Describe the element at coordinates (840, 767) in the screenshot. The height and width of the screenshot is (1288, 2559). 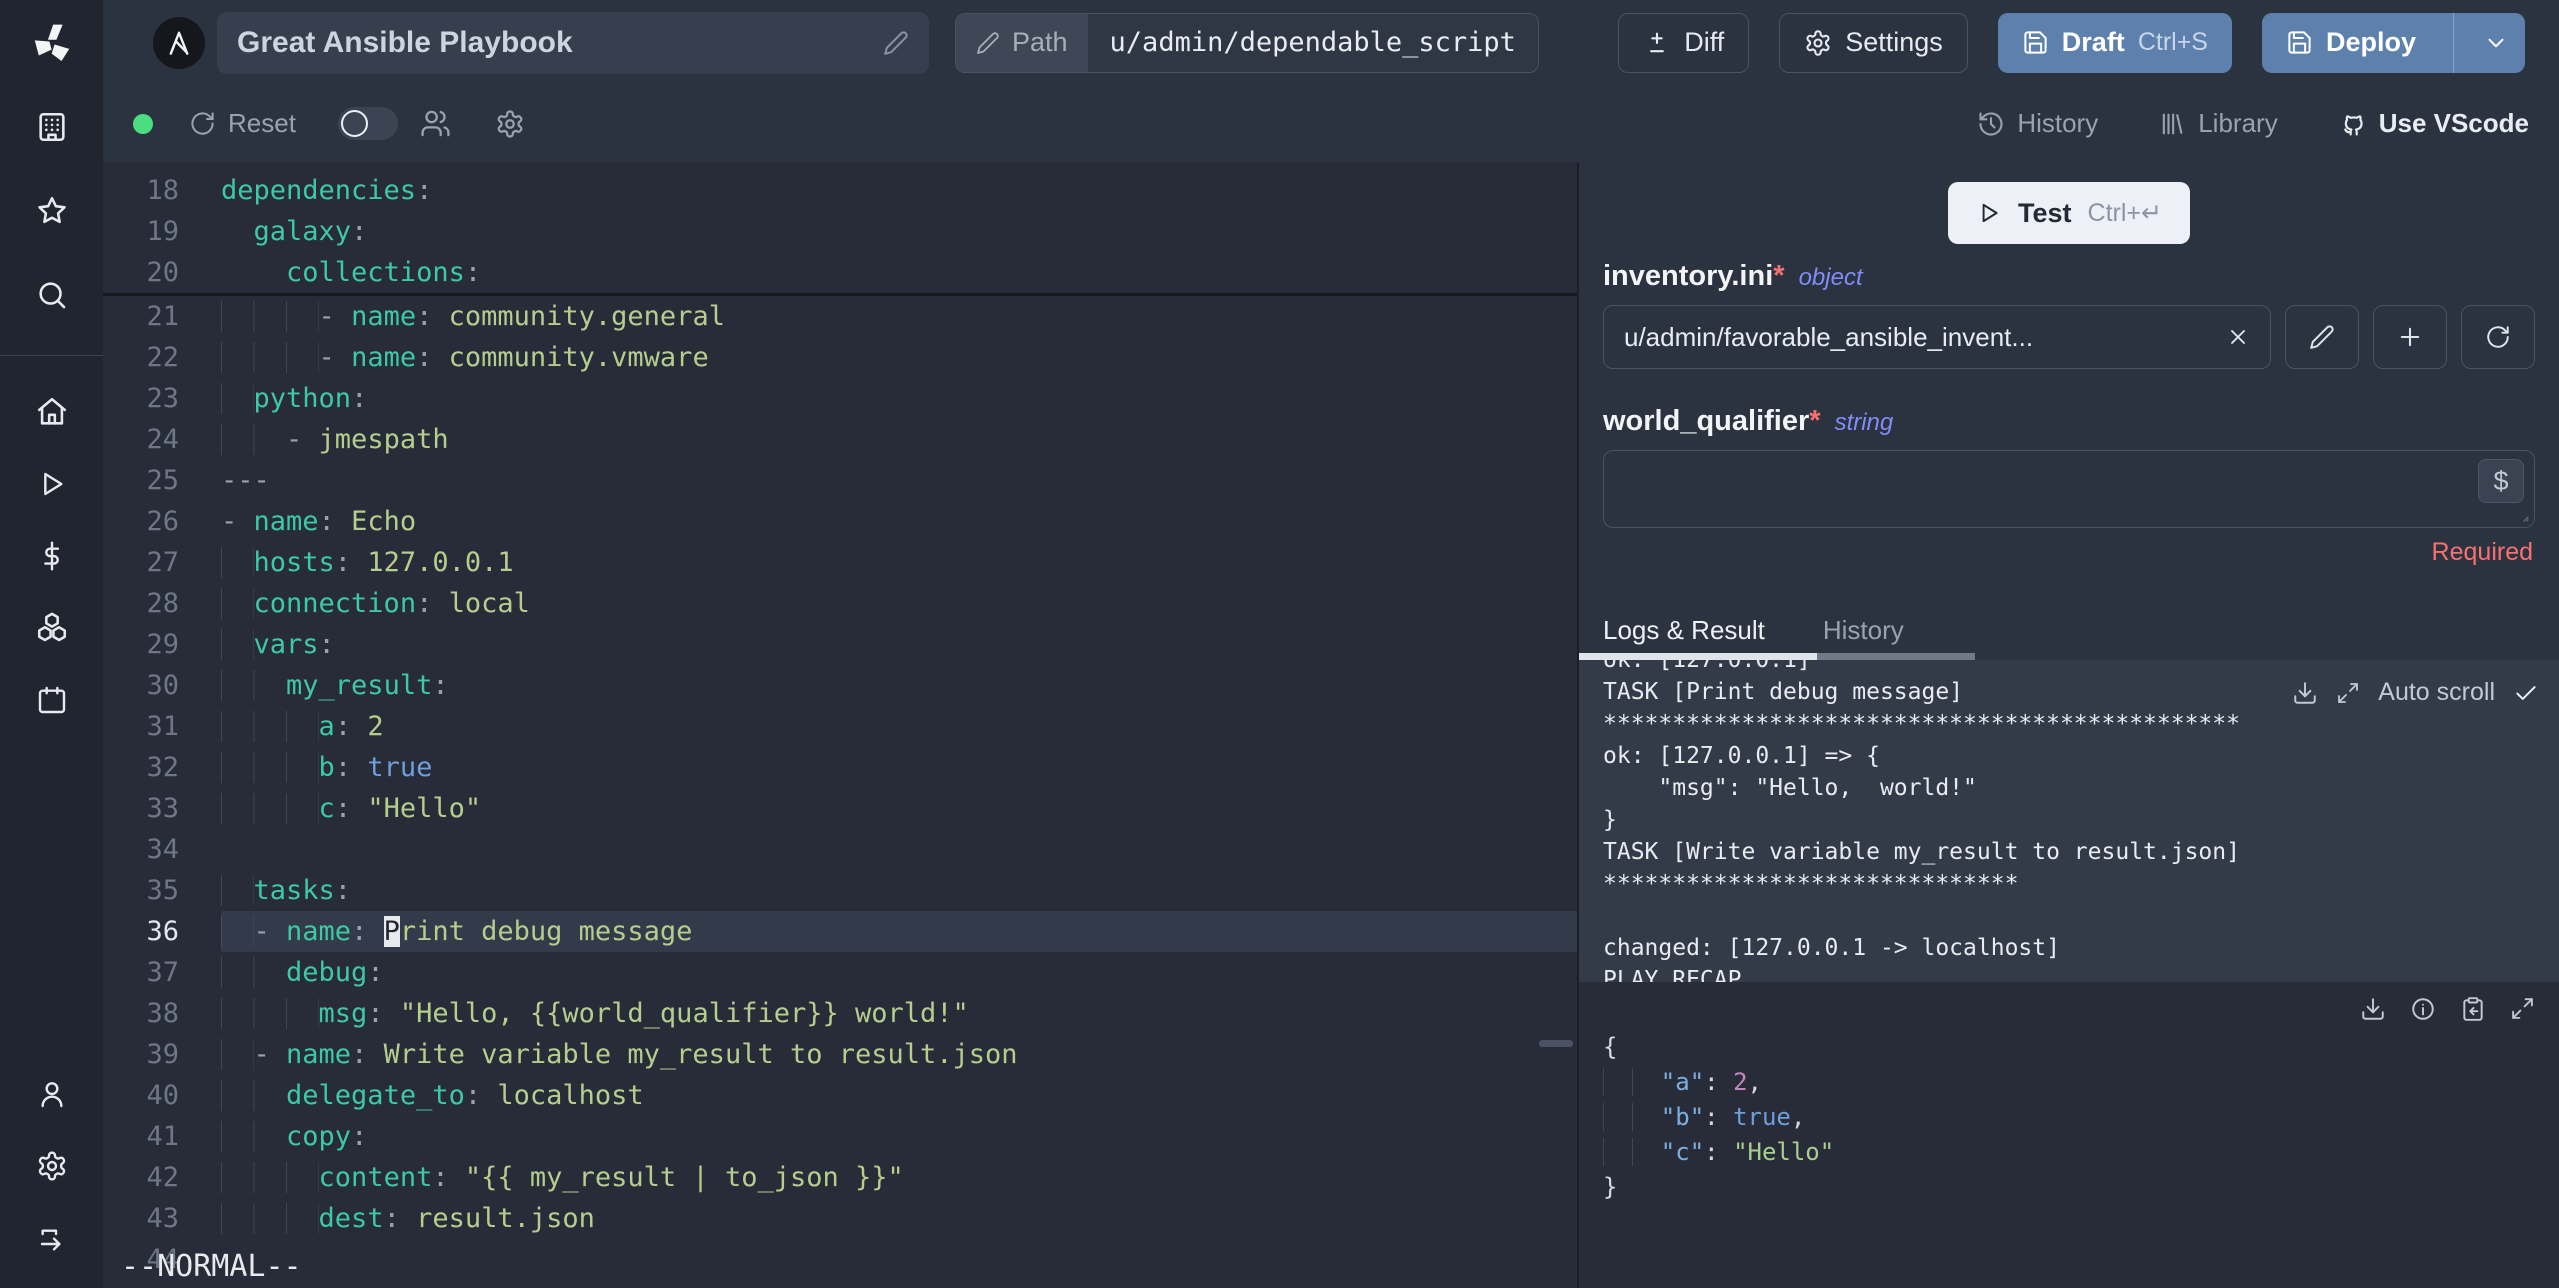
I see `code-line: 32 b: true` at that location.